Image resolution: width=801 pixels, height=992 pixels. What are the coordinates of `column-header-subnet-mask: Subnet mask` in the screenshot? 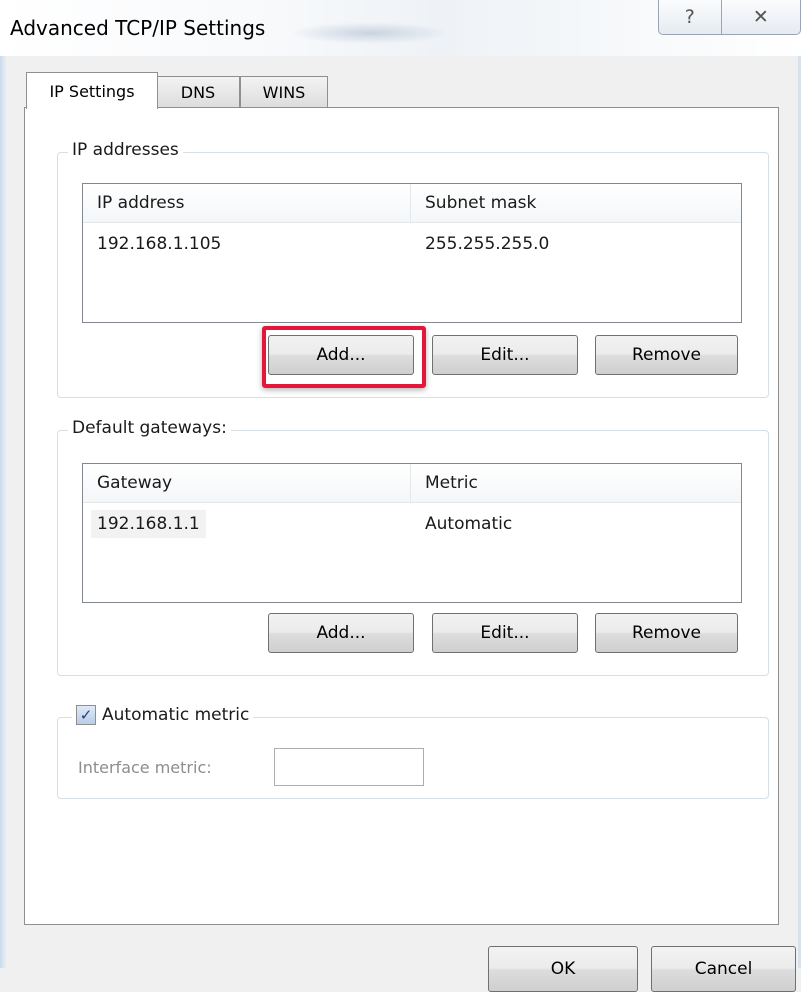 It's located at (576, 203).